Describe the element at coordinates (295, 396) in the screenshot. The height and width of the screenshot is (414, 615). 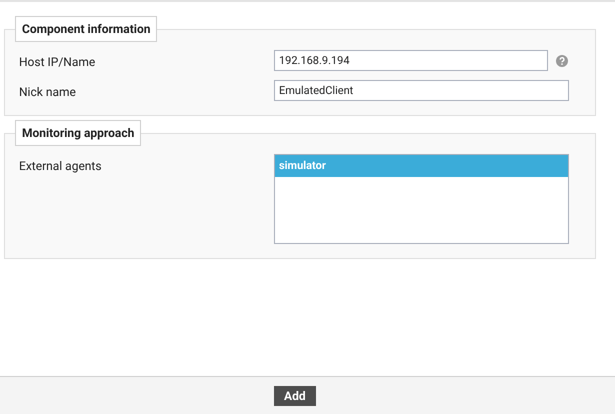
I see `add-button: Add` at that location.